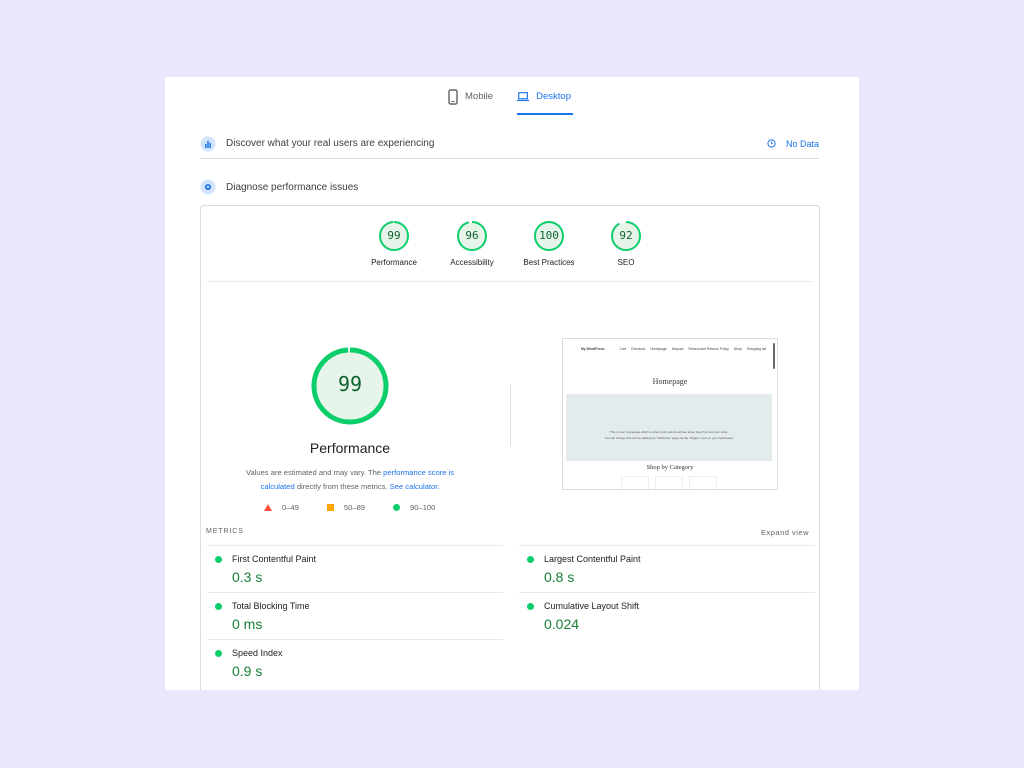 The height and width of the screenshot is (768, 1024). I want to click on preview-nav-item: Cart, so click(622, 349).